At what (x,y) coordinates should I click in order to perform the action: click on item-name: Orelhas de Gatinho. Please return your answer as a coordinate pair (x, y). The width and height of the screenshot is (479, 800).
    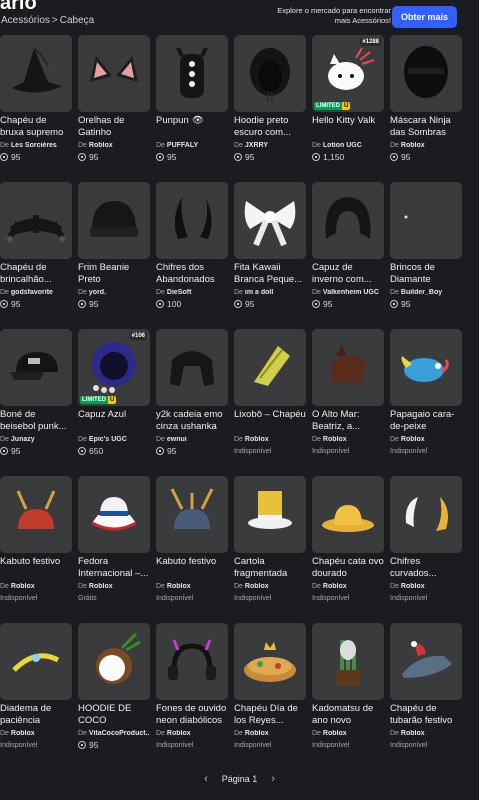
    Looking at the image, I should click on (114, 127).